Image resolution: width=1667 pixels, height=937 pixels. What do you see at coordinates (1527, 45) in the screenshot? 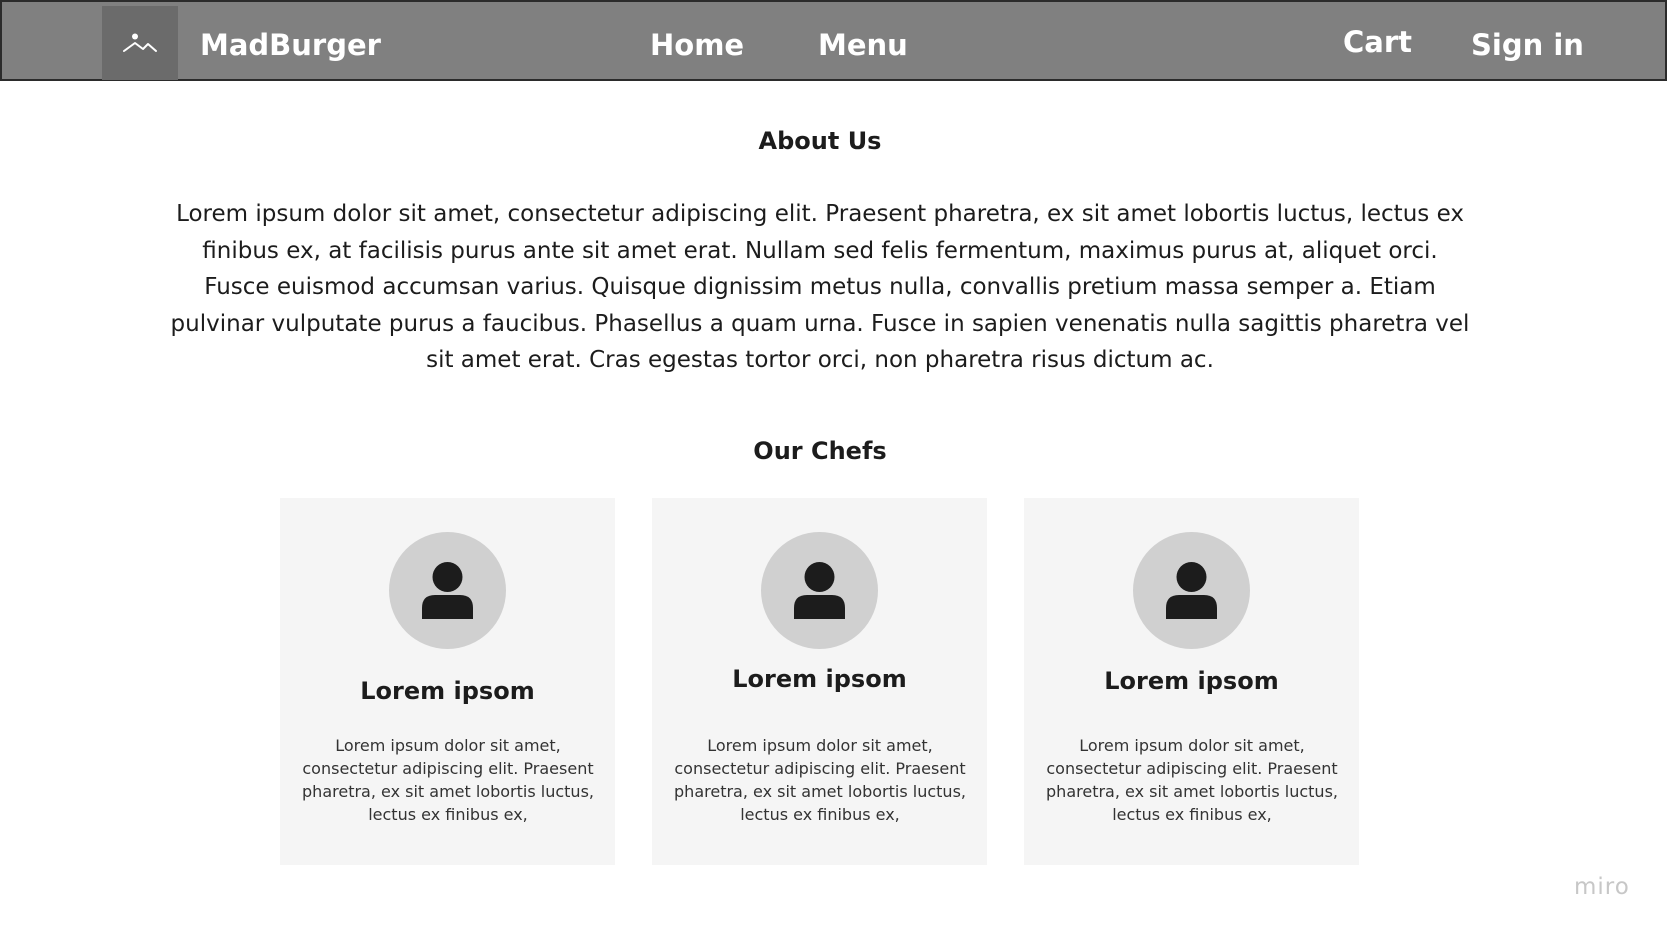
I see `nav-sign-in-link: Sign in` at bounding box center [1527, 45].